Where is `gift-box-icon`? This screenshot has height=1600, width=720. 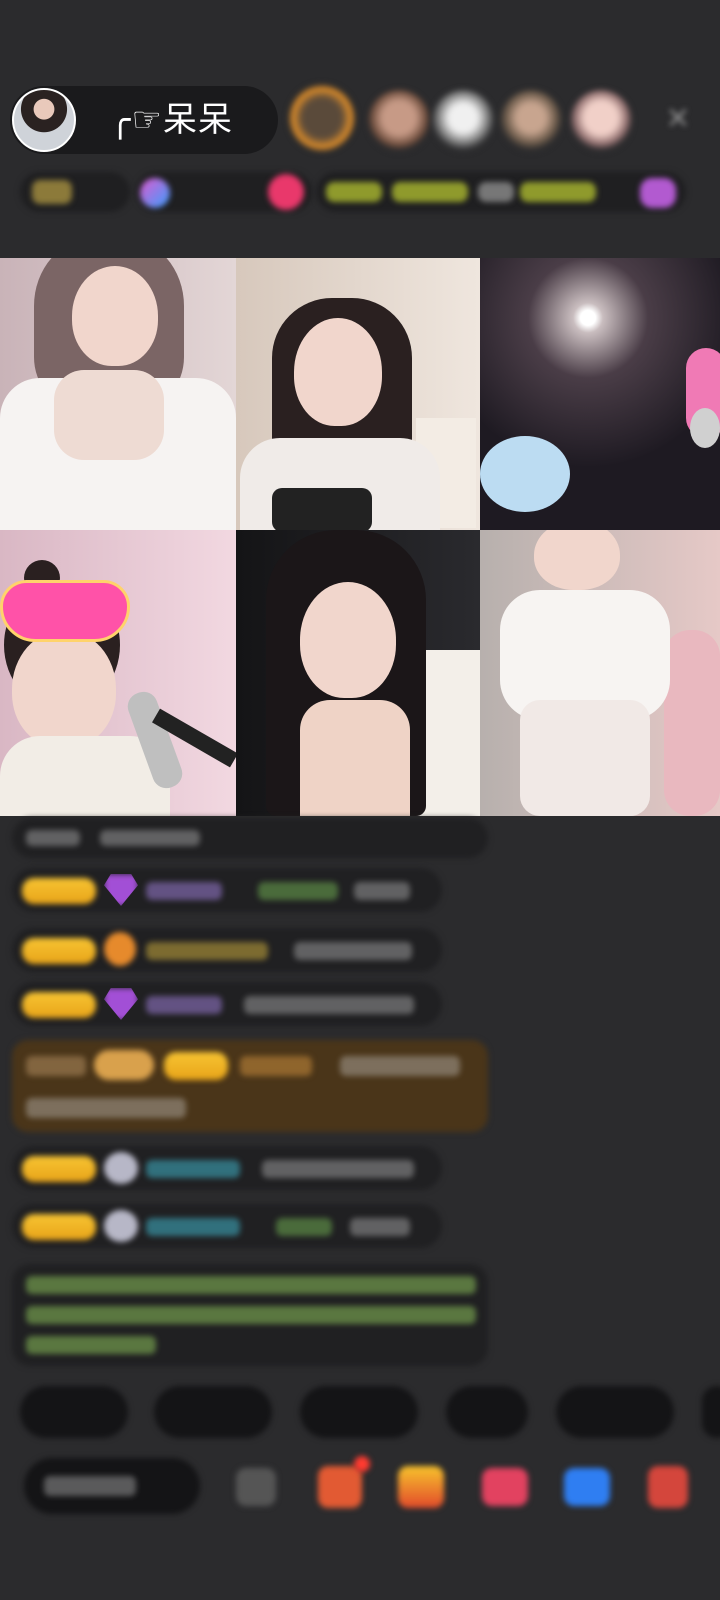
gift-box-icon is located at coordinates (340, 1487).